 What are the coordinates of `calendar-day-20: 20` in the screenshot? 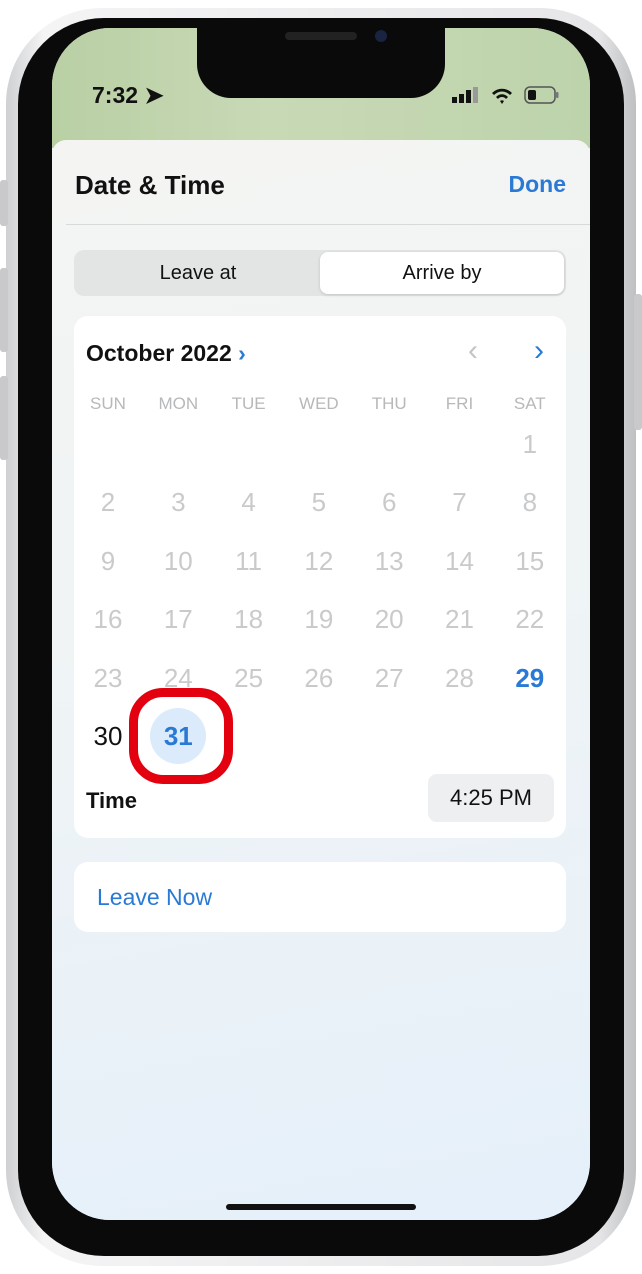 It's located at (389, 618).